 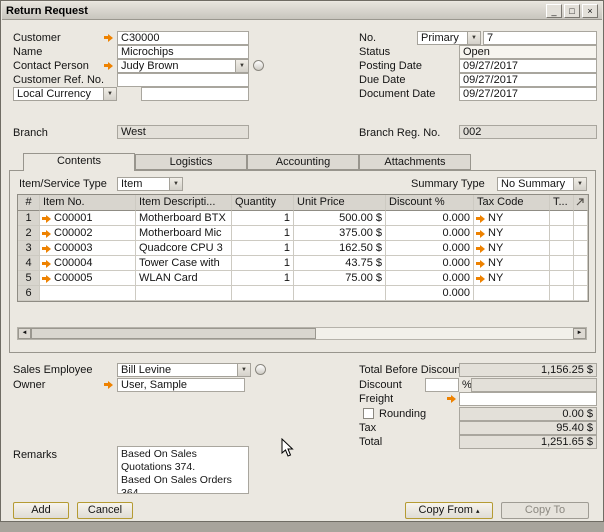 What do you see at coordinates (340, 263) in the screenshot?
I see `cell-unit-price: 43.75 $` at bounding box center [340, 263].